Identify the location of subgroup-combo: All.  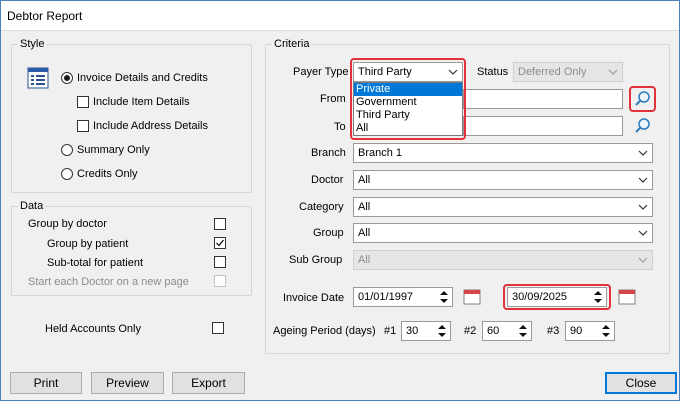
(503, 260).